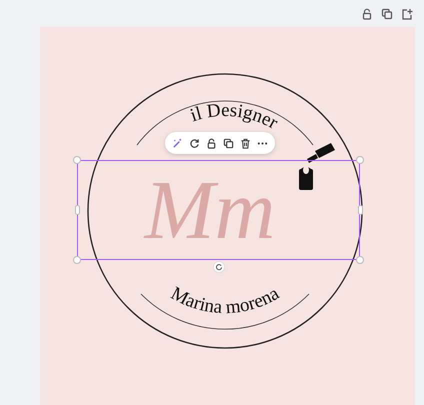  I want to click on brand-name-text: Marina morena, so click(225, 300).